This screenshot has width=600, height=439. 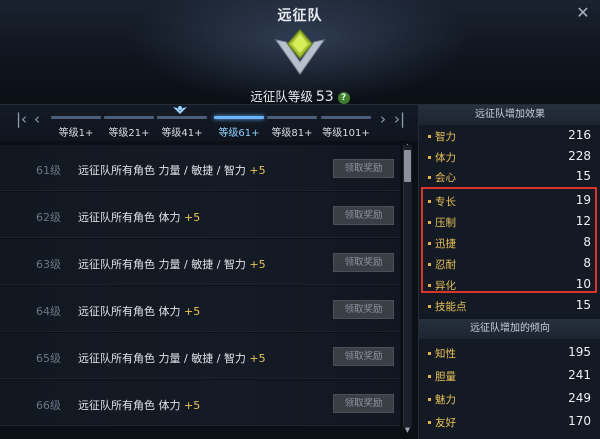 I want to click on reward-level: 63级, so click(x=48, y=264).